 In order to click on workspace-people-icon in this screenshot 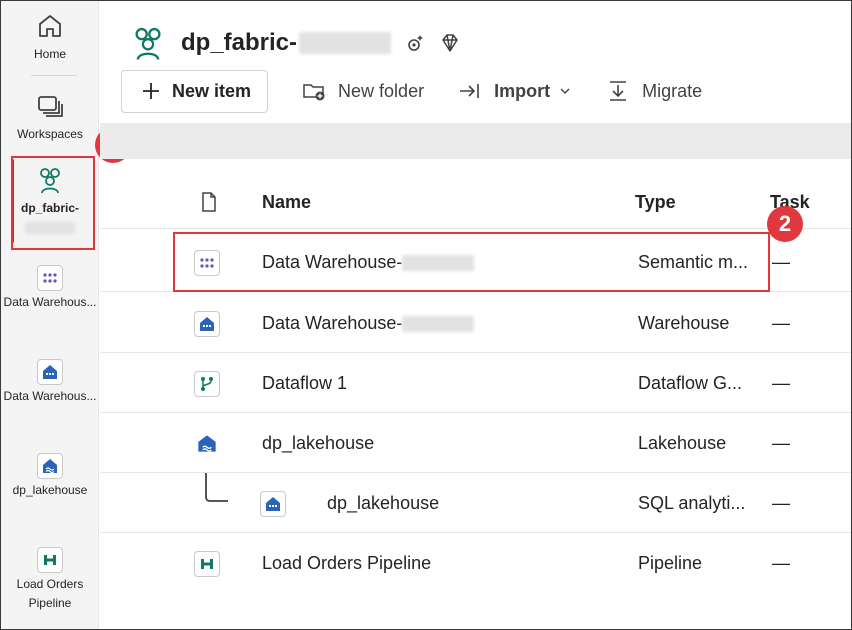, I will do `click(148, 43)`.